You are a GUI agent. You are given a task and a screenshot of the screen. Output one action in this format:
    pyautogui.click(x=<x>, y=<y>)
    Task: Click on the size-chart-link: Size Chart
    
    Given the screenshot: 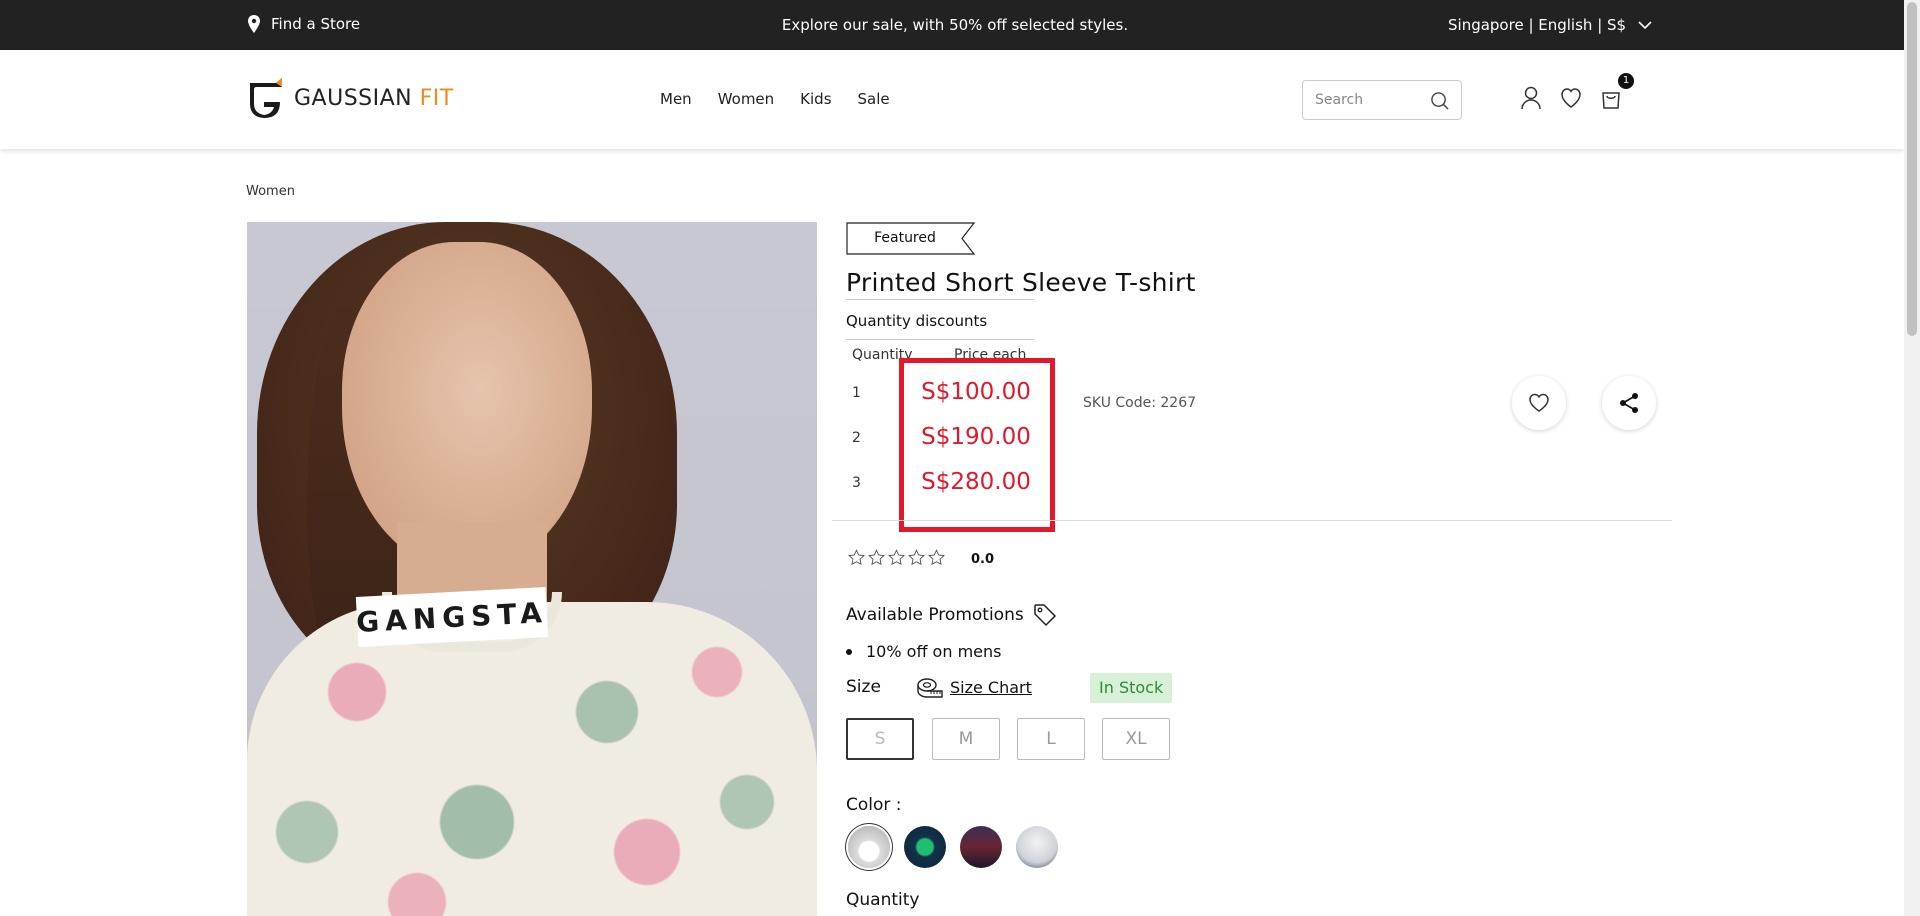 What is the action you would take?
    pyautogui.click(x=974, y=687)
    